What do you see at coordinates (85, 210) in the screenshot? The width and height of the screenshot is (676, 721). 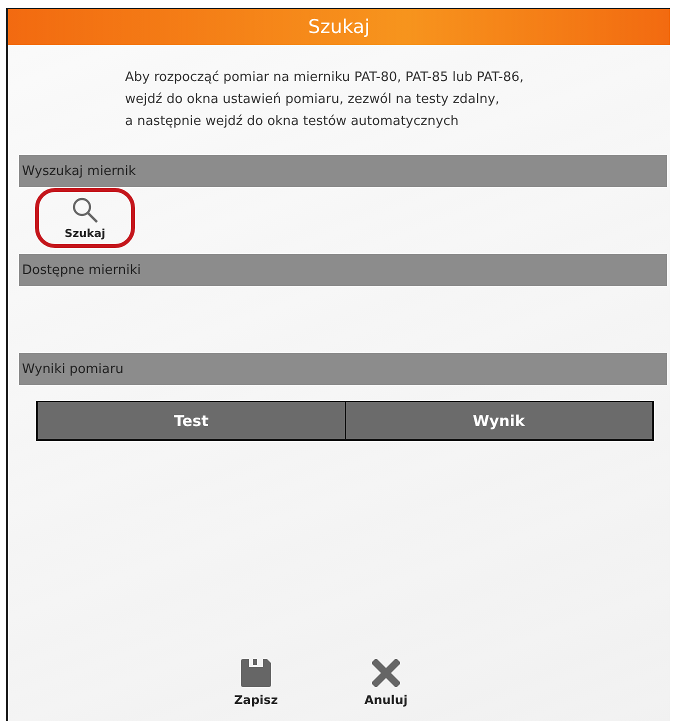 I see `search-icon` at bounding box center [85, 210].